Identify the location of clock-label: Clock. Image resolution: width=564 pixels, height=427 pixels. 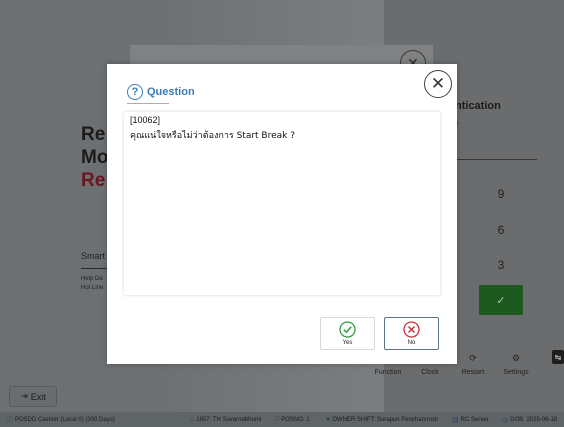
(430, 372).